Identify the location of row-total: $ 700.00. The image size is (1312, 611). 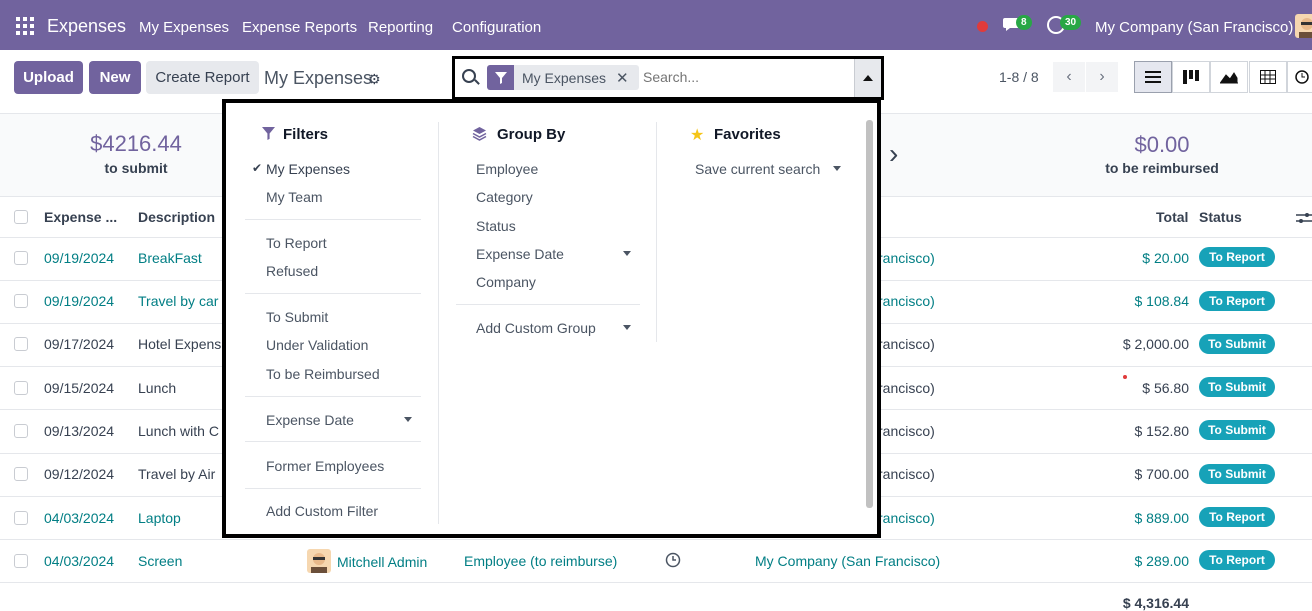
(1162, 474).